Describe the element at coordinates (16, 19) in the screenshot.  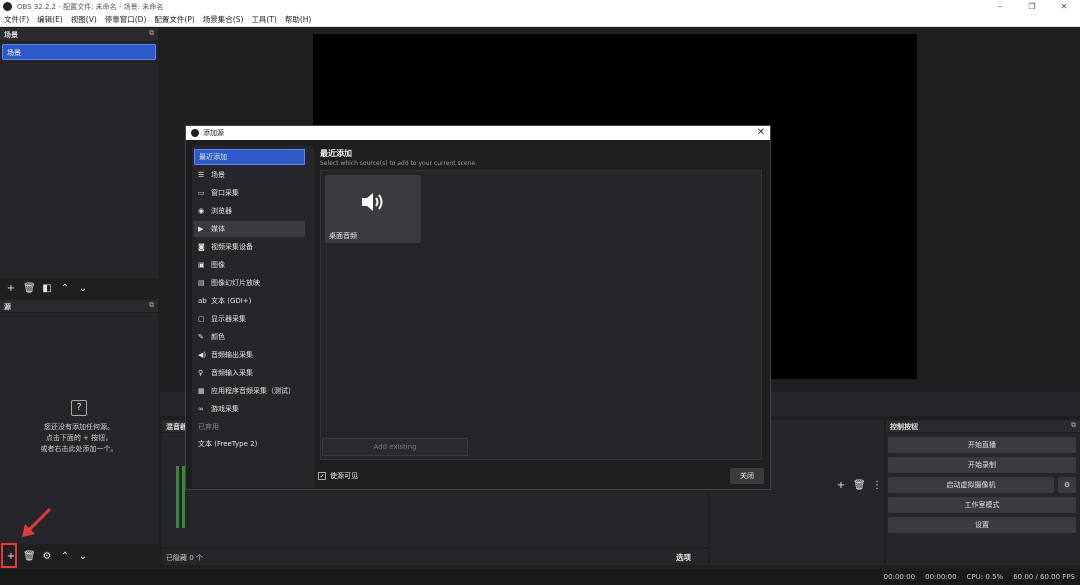
I see `menu-file: 文件(F)` at that location.